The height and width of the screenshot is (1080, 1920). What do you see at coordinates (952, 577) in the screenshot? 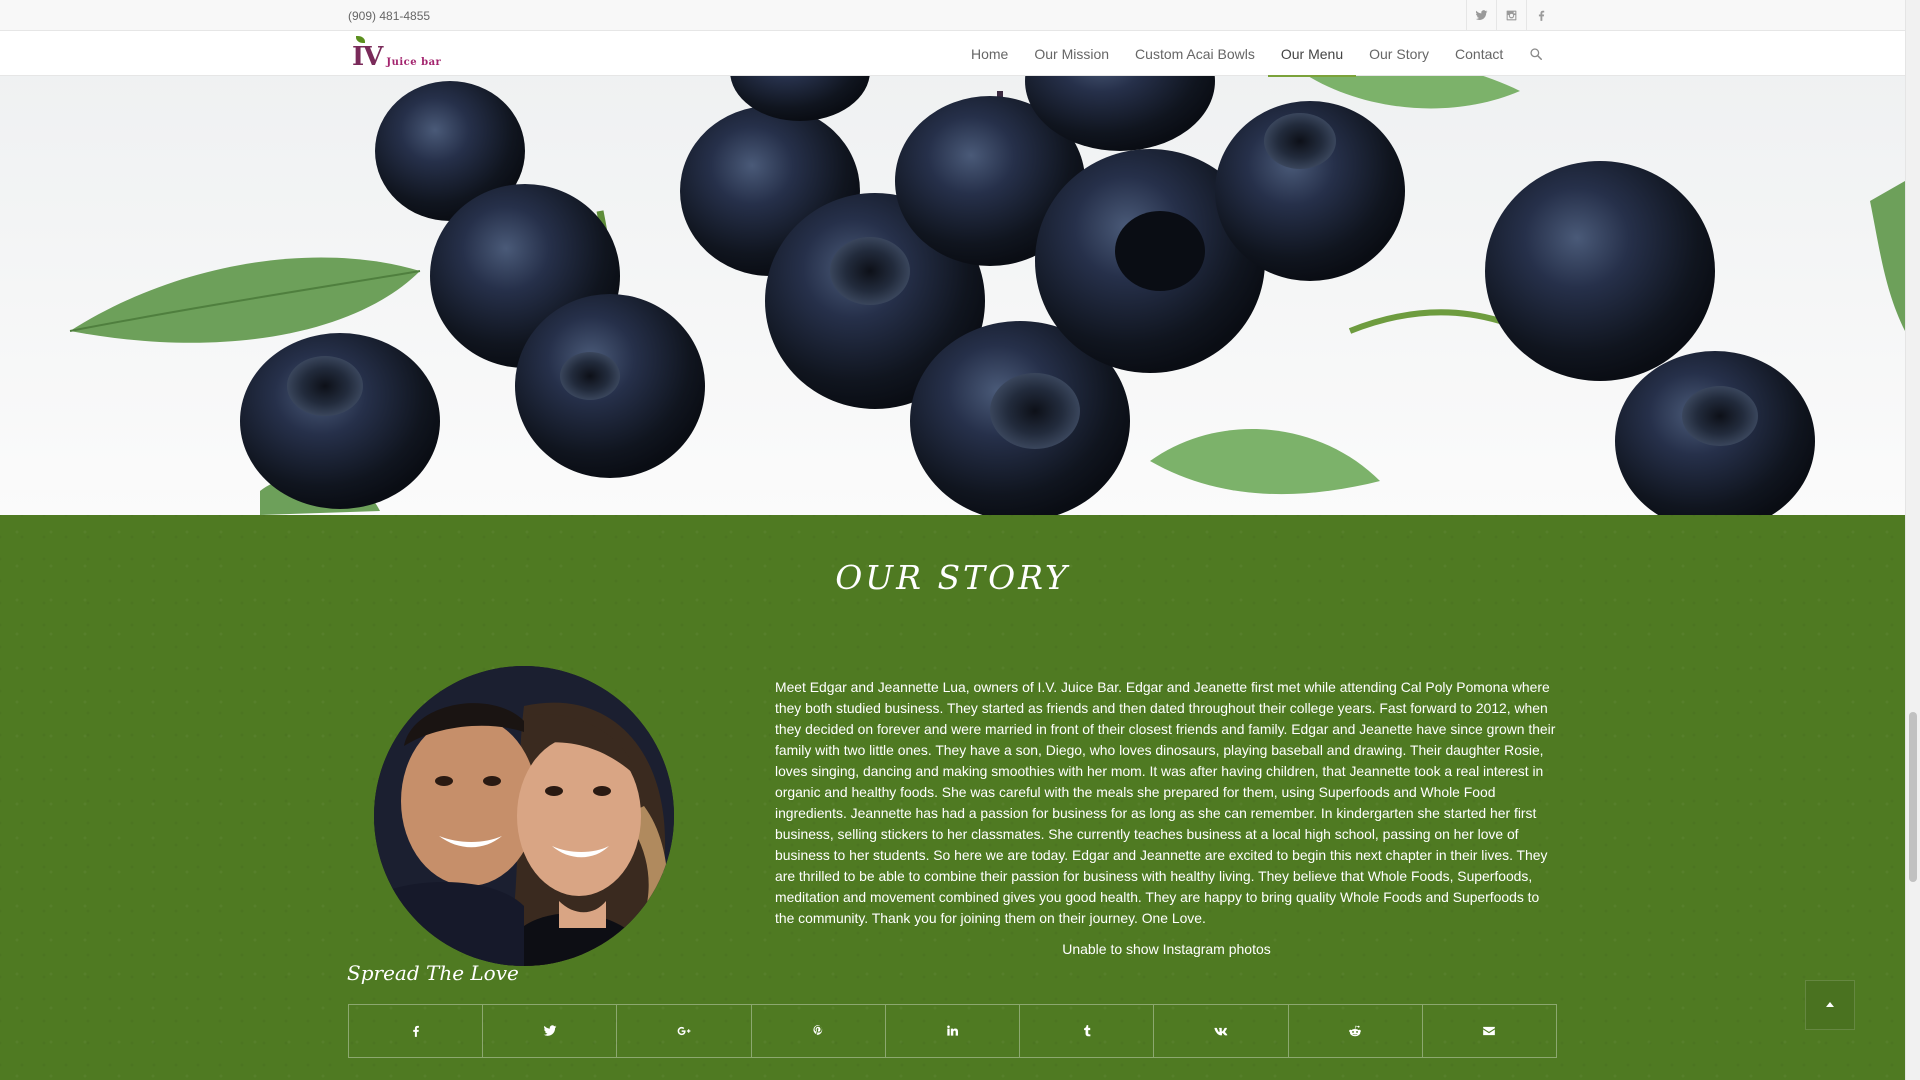
I see `section-title: OUR STORY` at bounding box center [952, 577].